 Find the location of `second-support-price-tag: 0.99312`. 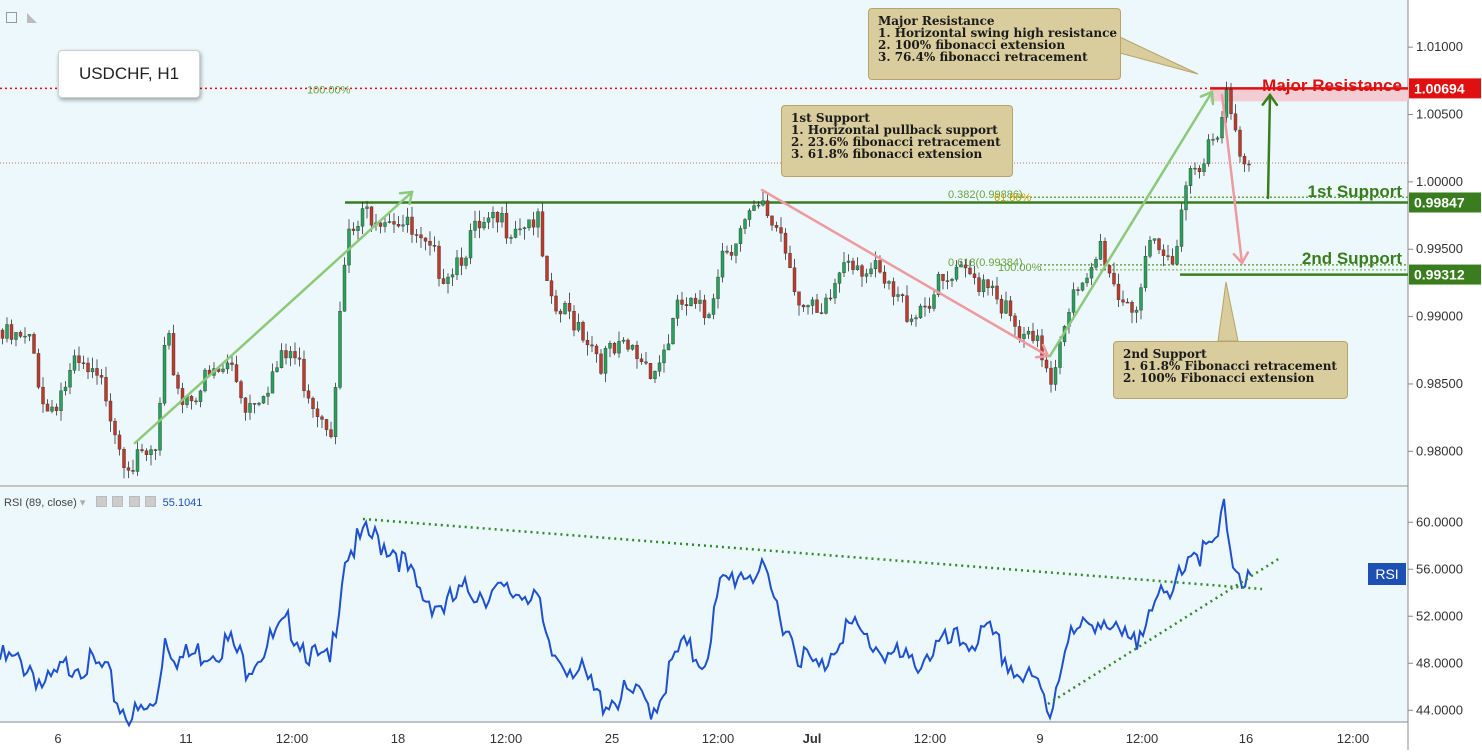

second-support-price-tag: 0.99312 is located at coordinates (1439, 275).